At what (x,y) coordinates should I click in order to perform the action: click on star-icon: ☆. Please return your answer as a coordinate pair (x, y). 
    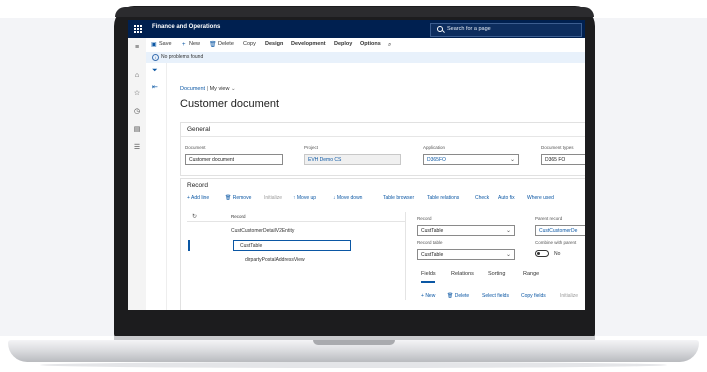
    Looking at the image, I should click on (137, 94).